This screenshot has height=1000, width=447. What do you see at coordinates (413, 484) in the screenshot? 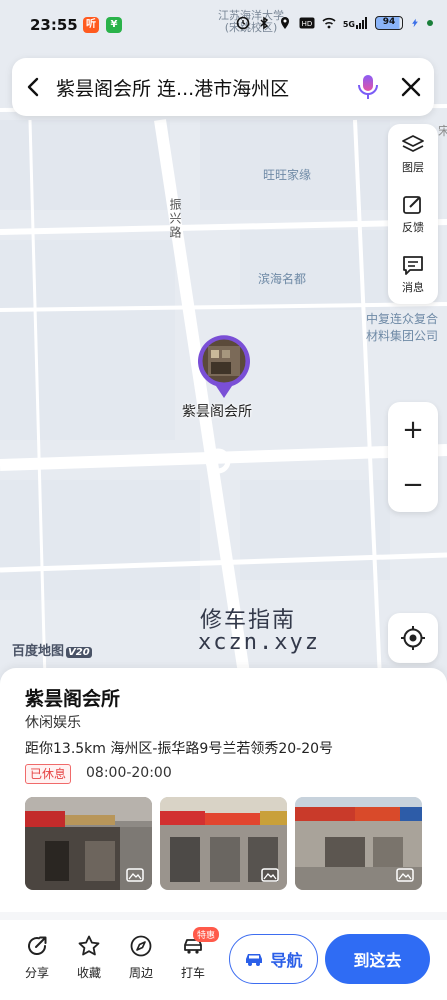
I see `zoom-out-button: −` at bounding box center [413, 484].